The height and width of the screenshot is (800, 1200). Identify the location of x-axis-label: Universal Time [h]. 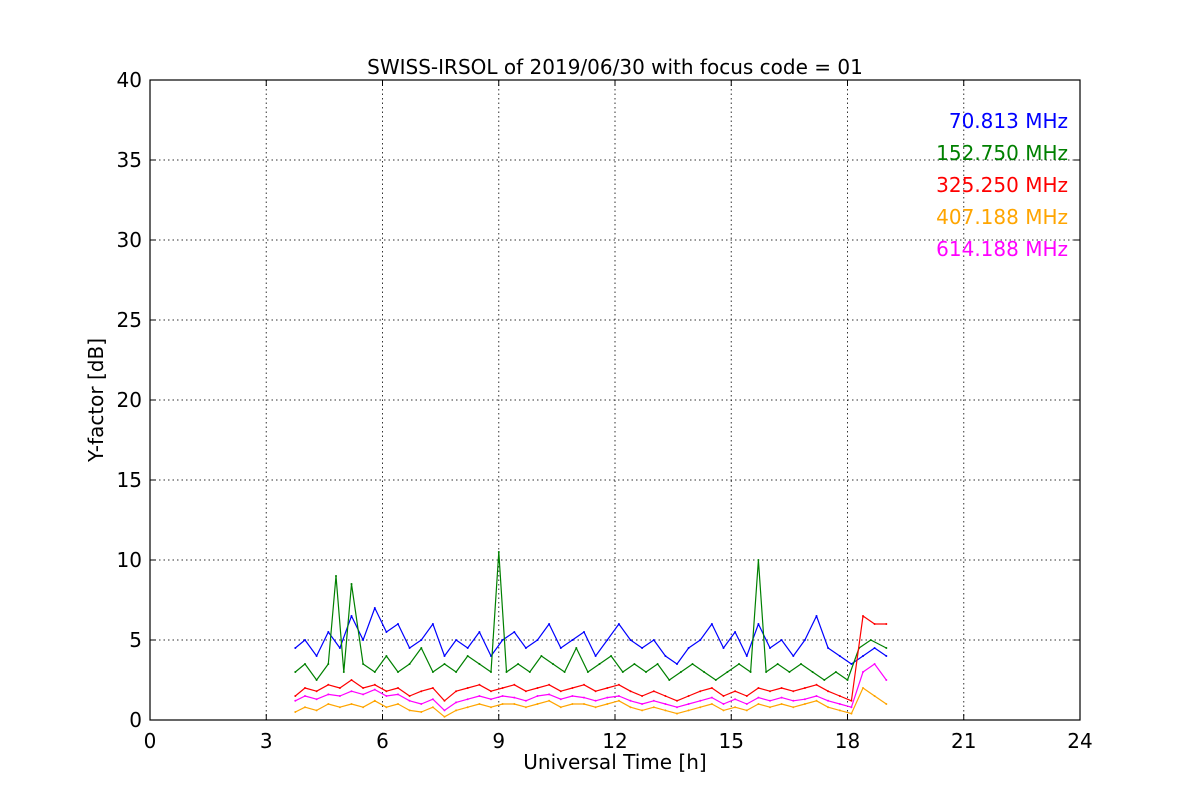
(614, 762).